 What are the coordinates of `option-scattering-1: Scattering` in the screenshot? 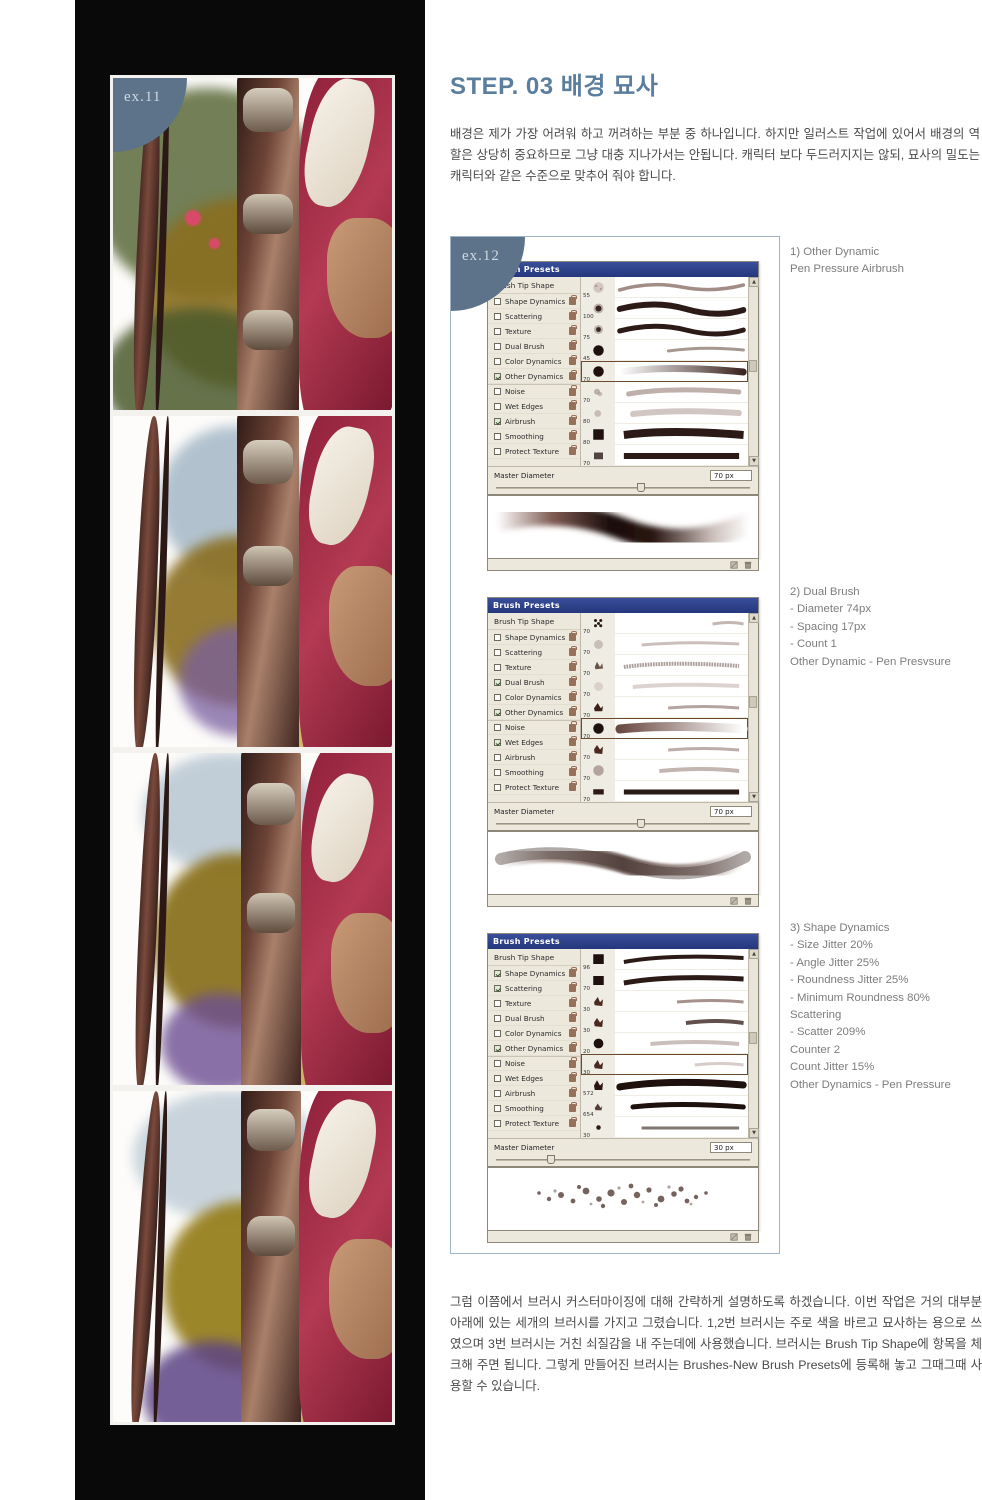 It's located at (534, 316).